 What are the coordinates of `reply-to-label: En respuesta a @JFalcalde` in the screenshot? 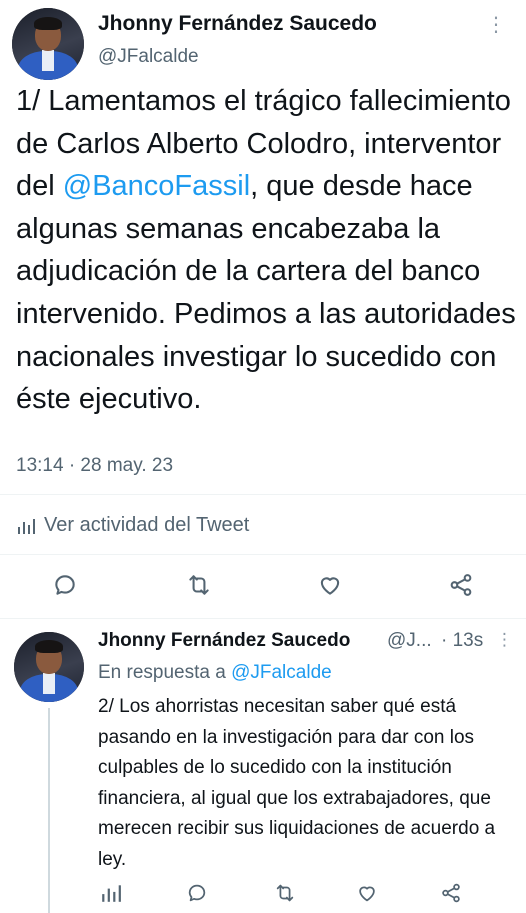 It's located at (215, 672).